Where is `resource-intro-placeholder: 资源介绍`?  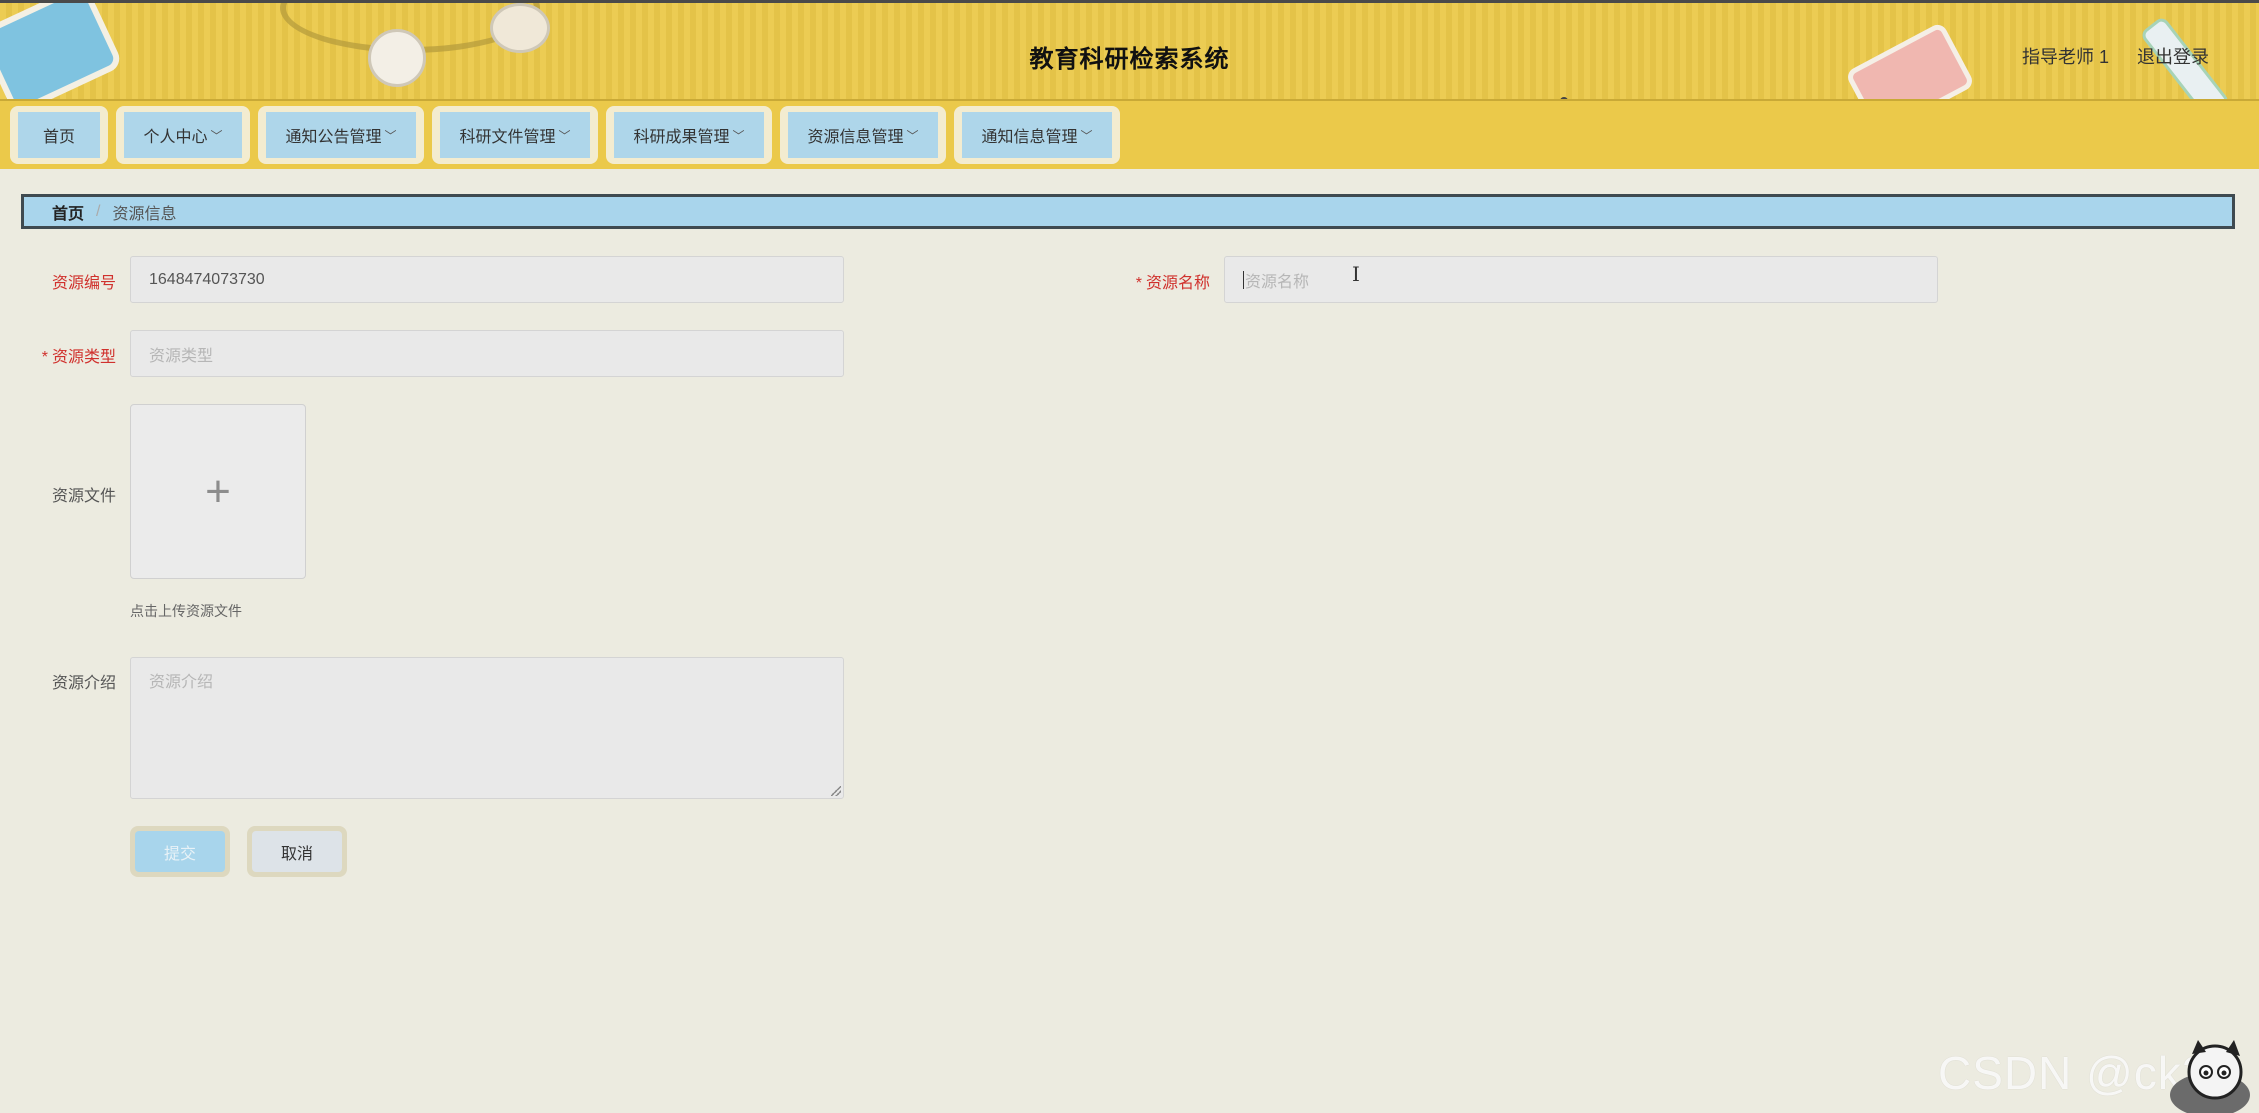
resource-intro-placeholder: 资源介绍 is located at coordinates (181, 682).